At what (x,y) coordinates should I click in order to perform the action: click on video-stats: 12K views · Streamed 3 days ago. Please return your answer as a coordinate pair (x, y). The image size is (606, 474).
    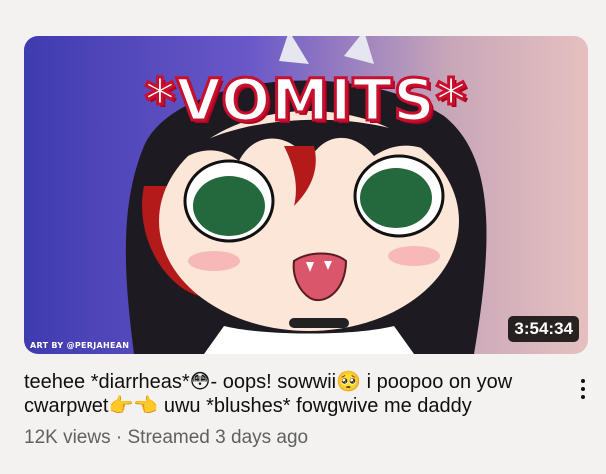
    Looking at the image, I should click on (284, 438).